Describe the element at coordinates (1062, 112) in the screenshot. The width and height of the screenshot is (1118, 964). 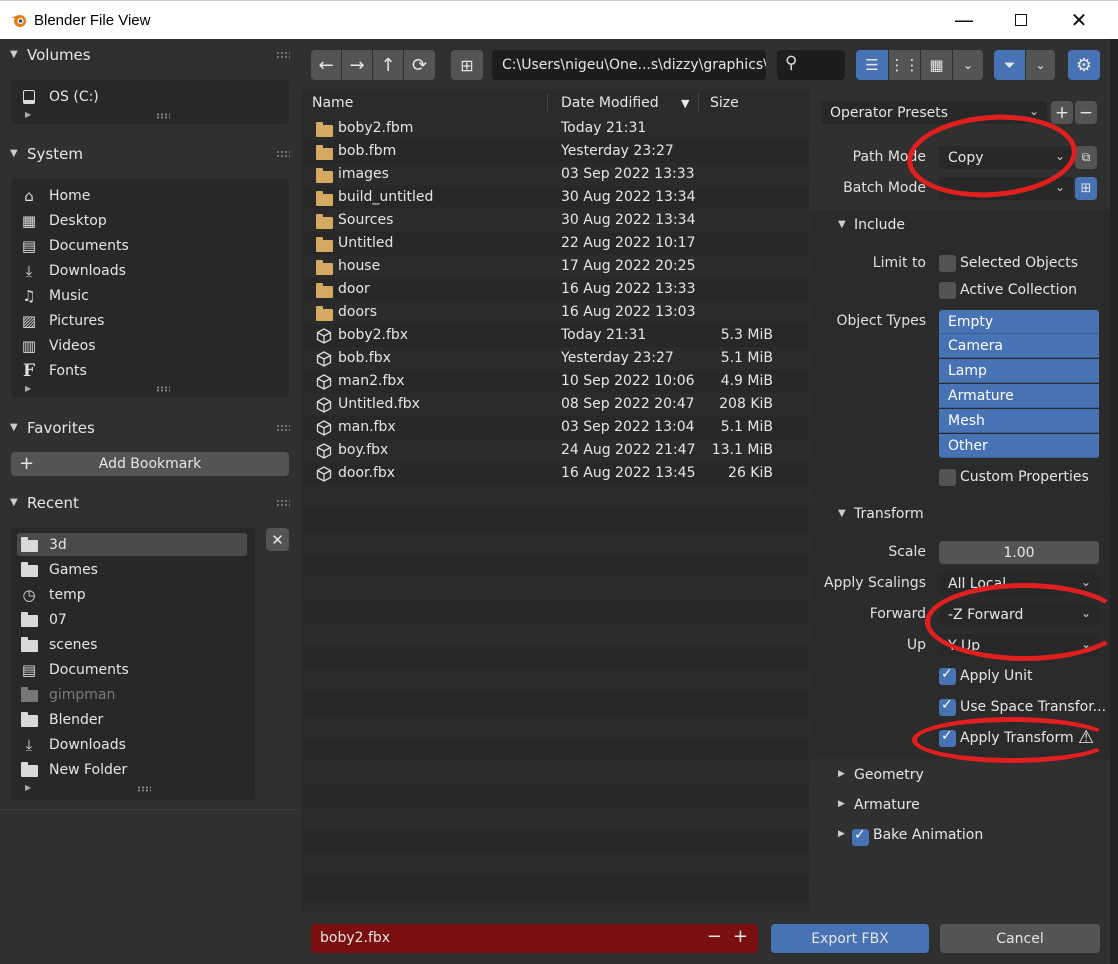
I see `add-preset-button: +` at that location.